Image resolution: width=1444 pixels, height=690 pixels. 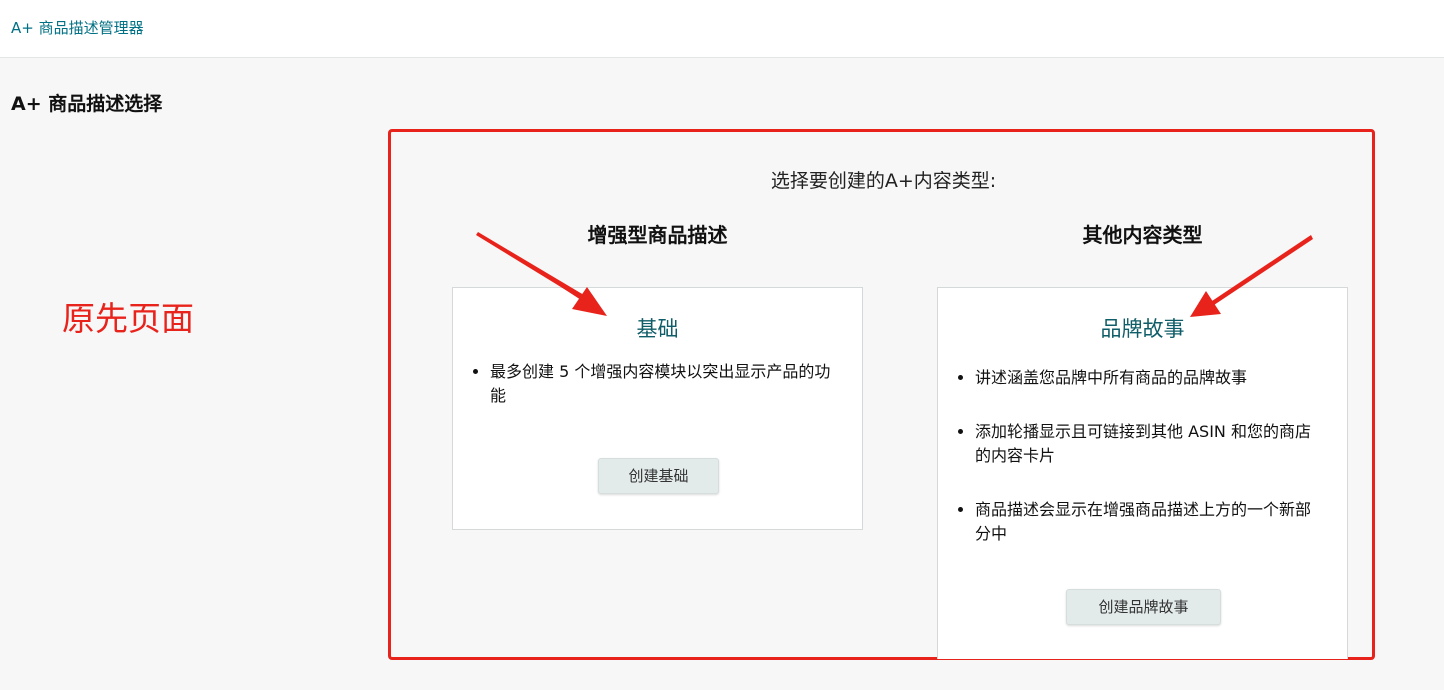 I want to click on list-item: 讲述涵盖您品牌中所有商品的品牌故事, so click(x=1148, y=378).